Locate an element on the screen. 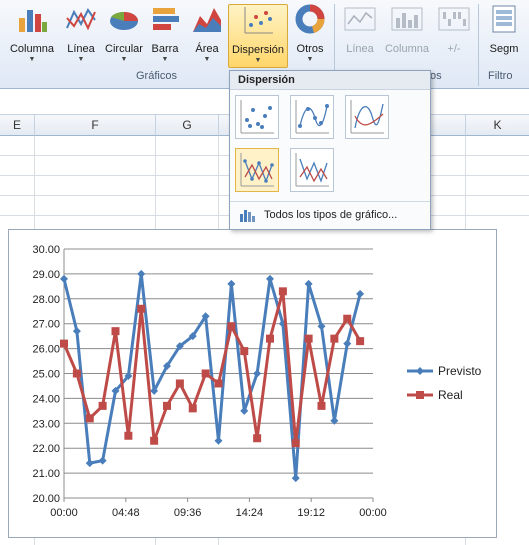 Image resolution: width=529 pixels, height=545 pixels. line-chart-button: Línea ▼ is located at coordinates (81, 35).